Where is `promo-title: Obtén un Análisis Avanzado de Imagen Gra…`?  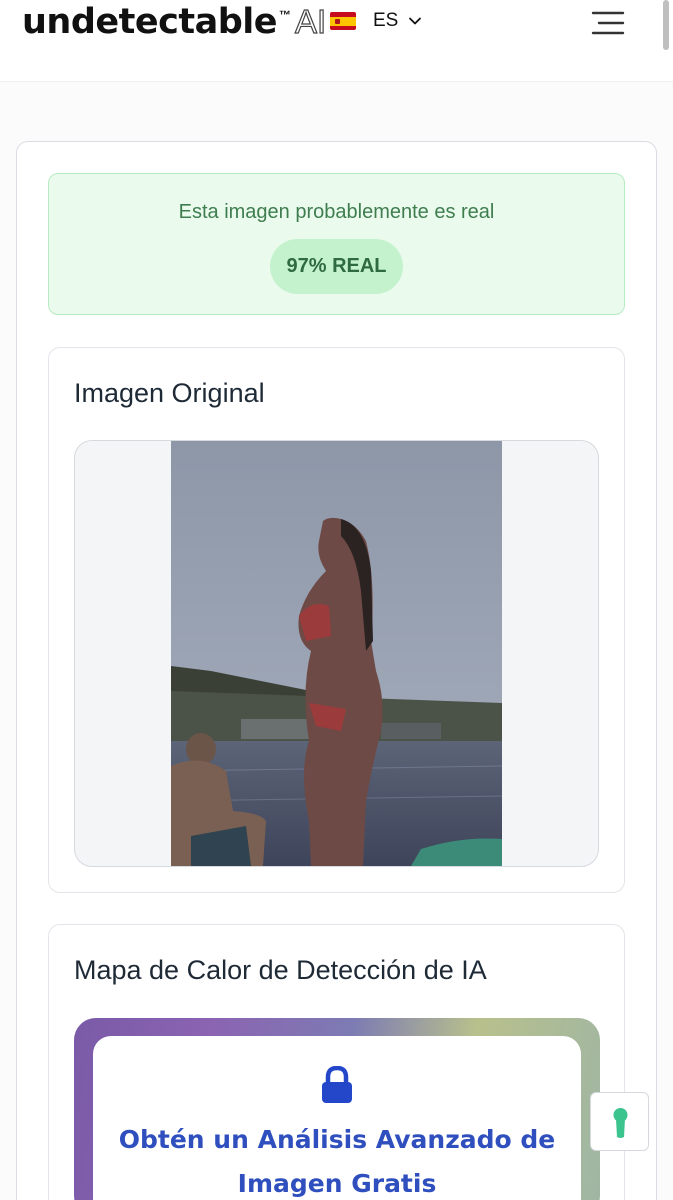 promo-title: Obtén un Análisis Avanzado de Imagen Gra… is located at coordinates (337, 1159).